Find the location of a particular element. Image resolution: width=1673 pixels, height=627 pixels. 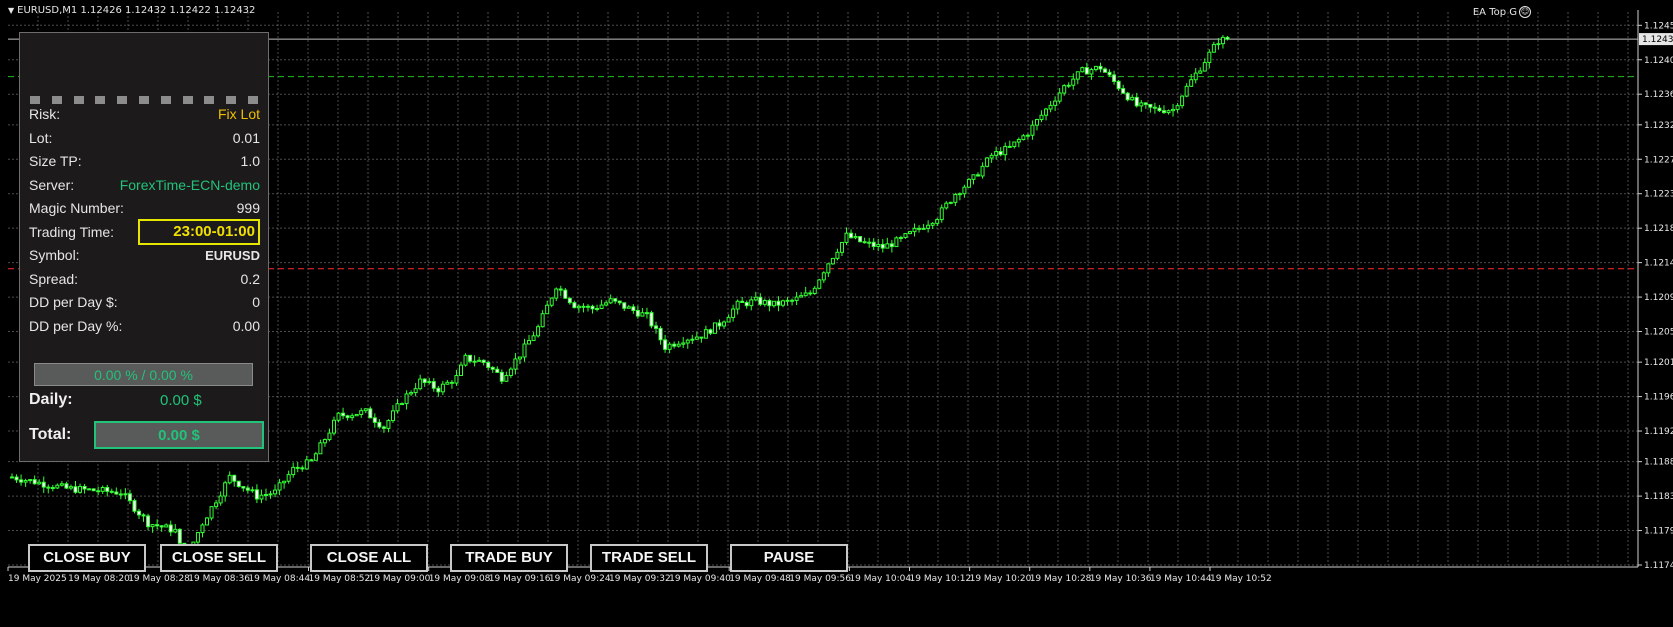

symbol-label: Symbol: is located at coordinates (54, 255).